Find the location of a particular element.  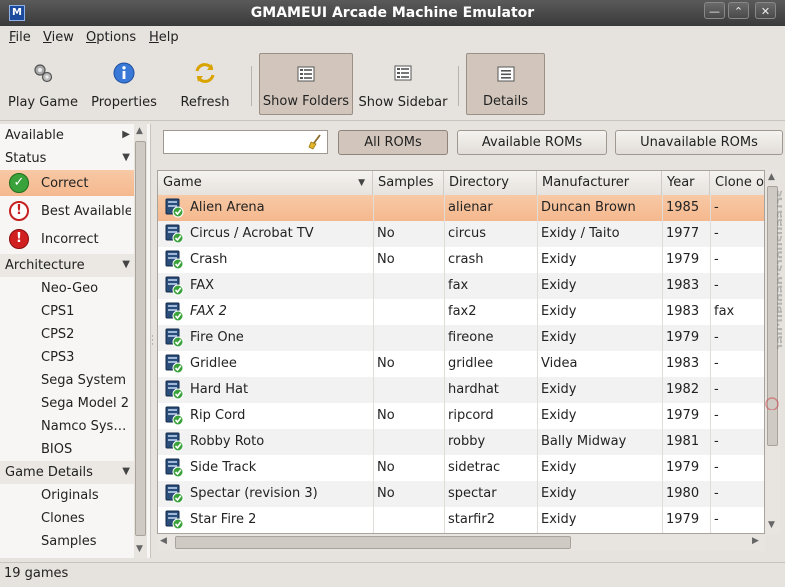

table-row: FAX 2 fax2 Exidy 1983 fax is located at coordinates (461, 312).